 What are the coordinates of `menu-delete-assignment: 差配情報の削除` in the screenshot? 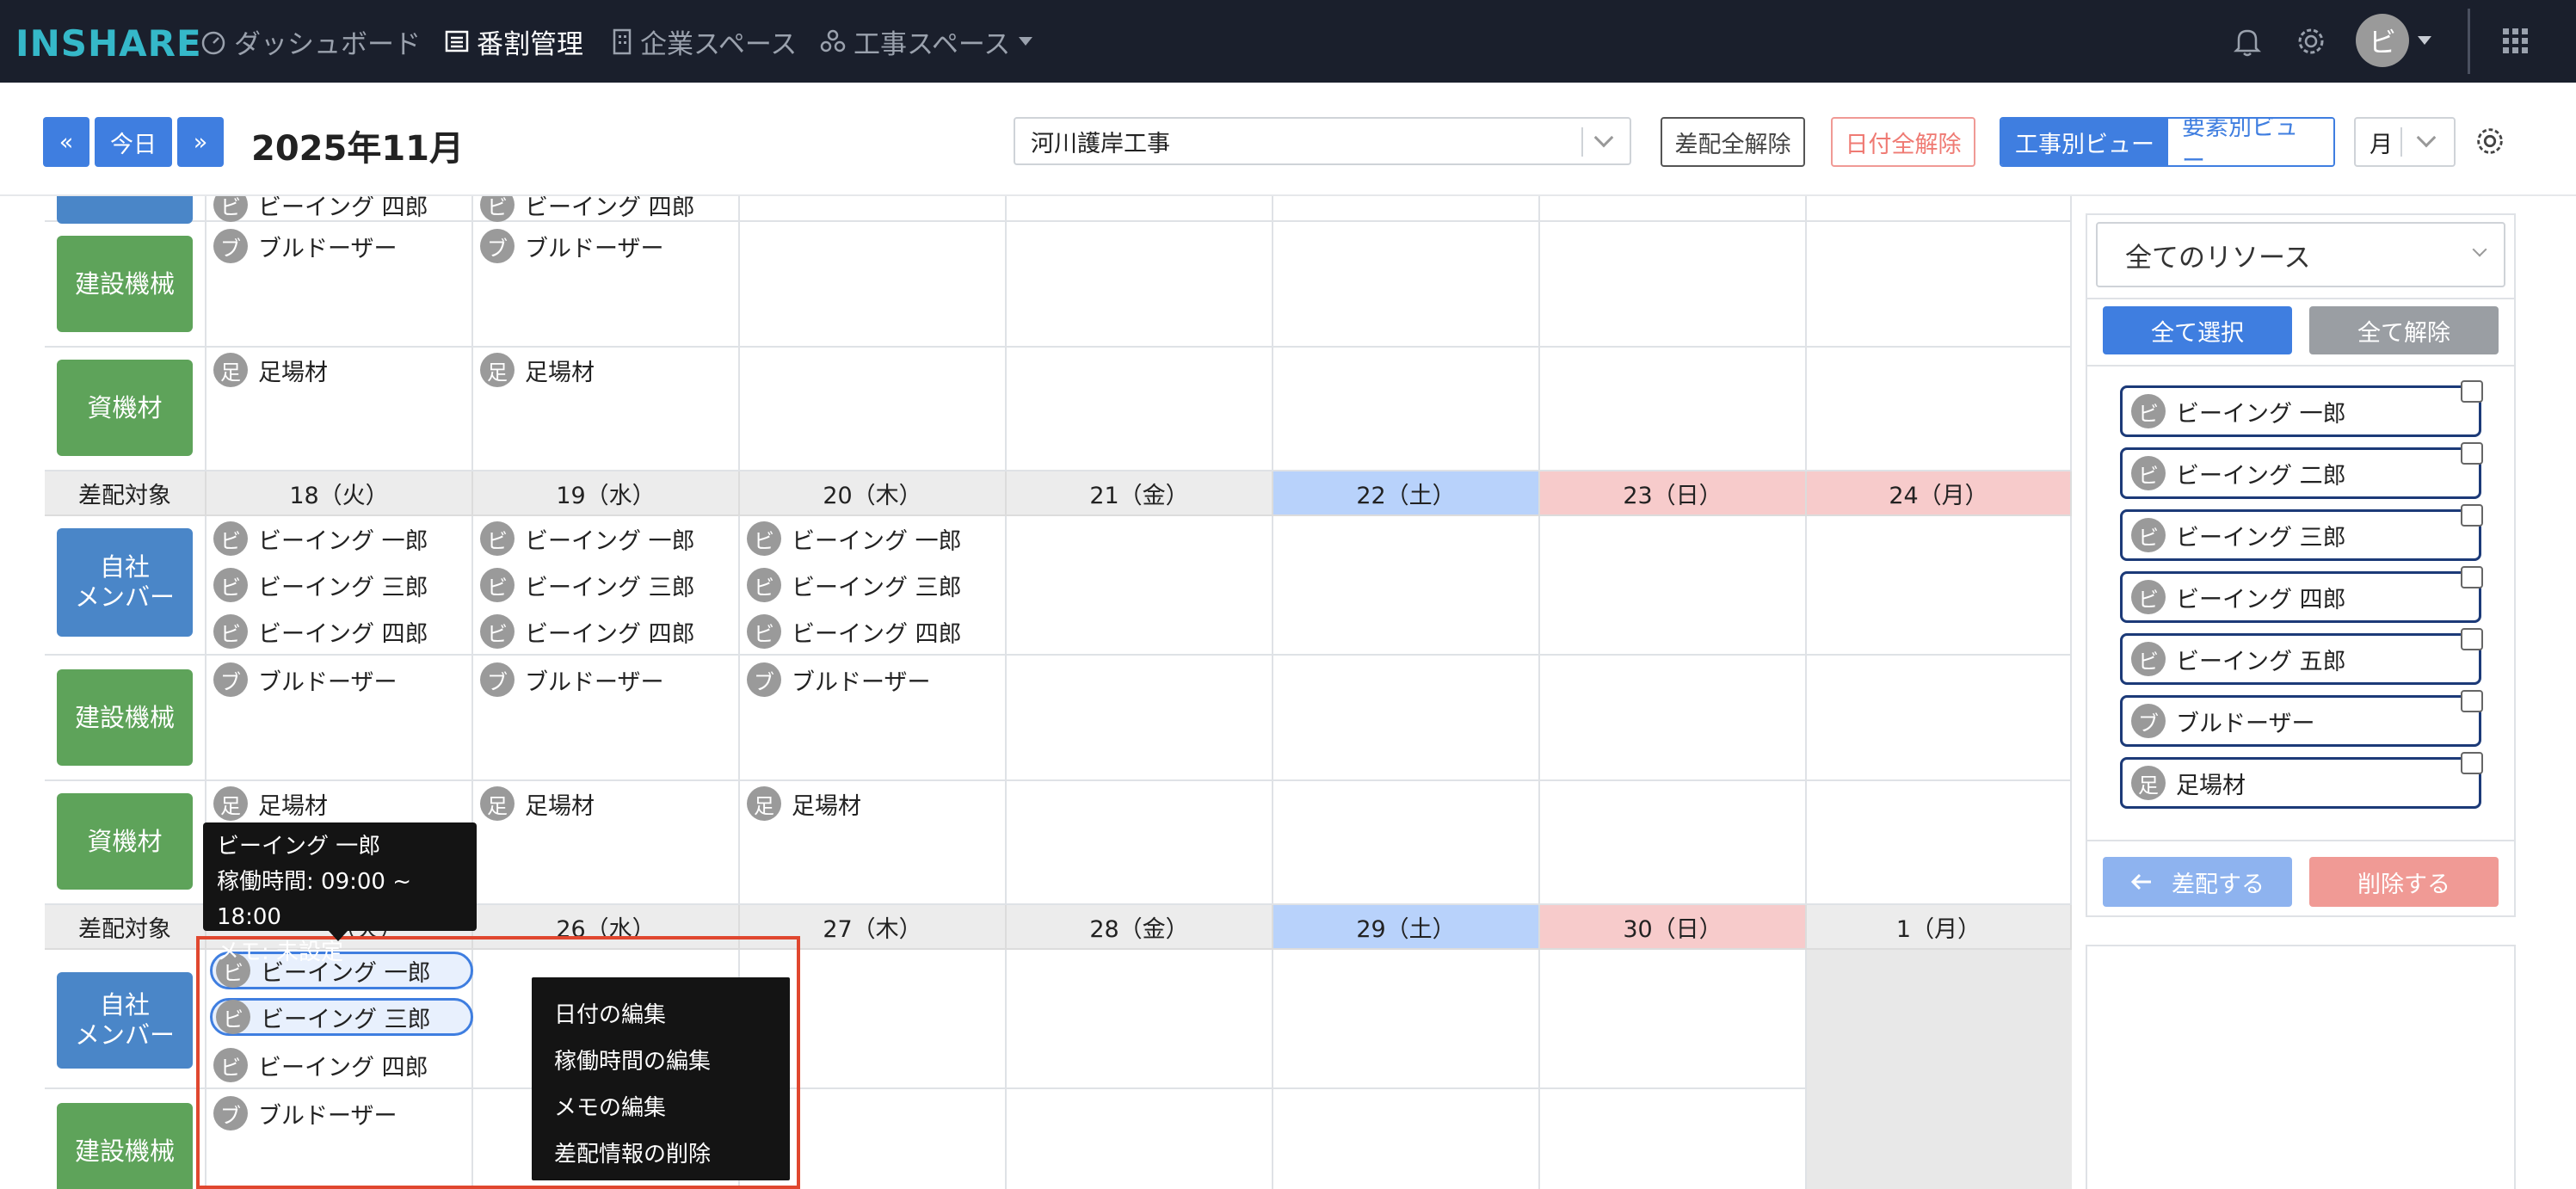 It's located at (661, 1152).